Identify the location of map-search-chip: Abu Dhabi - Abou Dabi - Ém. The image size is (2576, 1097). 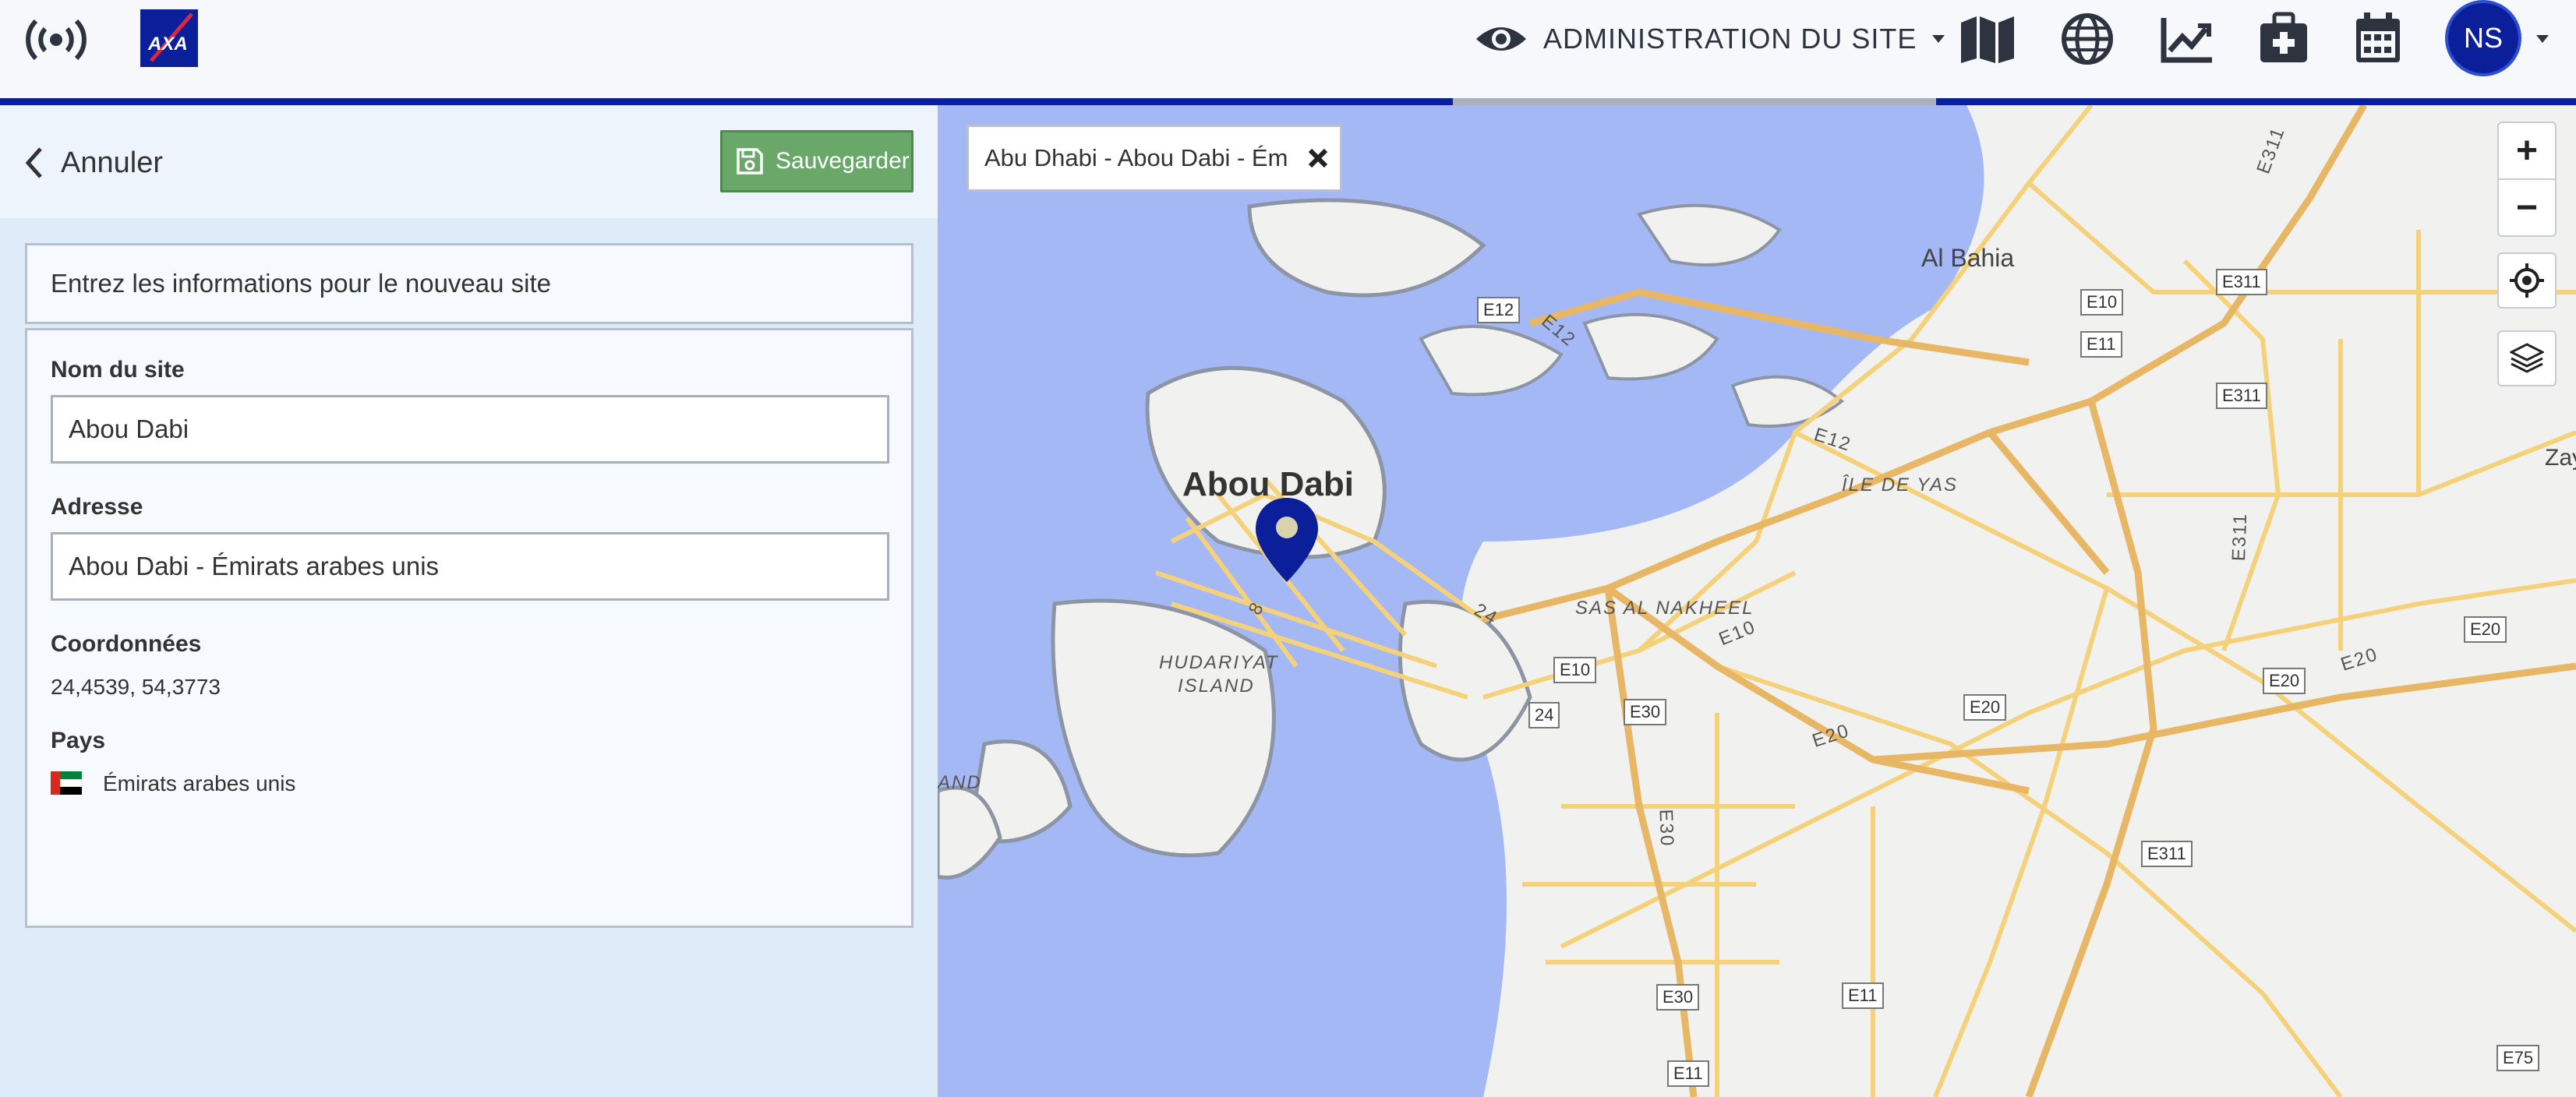
(1154, 159).